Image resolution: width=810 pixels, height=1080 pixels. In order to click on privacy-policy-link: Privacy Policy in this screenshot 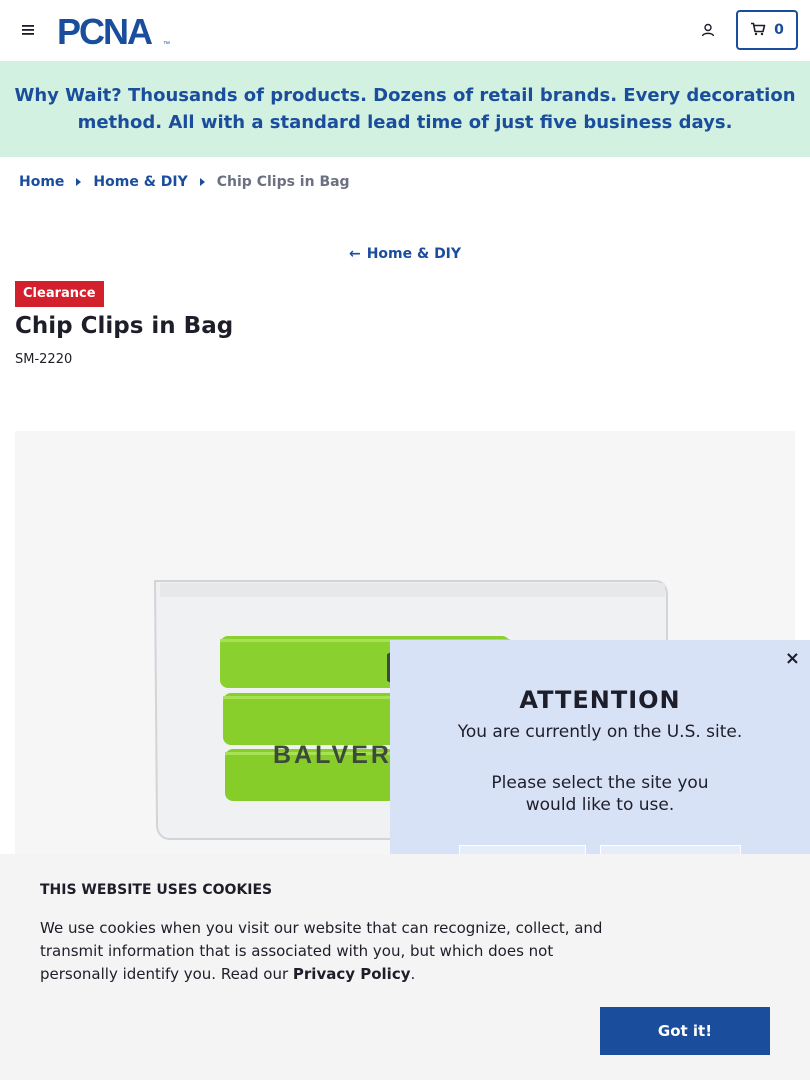, I will do `click(352, 974)`.